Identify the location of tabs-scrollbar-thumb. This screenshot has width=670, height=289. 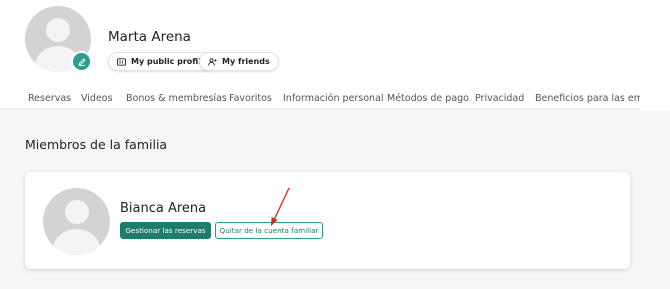
(320, 109).